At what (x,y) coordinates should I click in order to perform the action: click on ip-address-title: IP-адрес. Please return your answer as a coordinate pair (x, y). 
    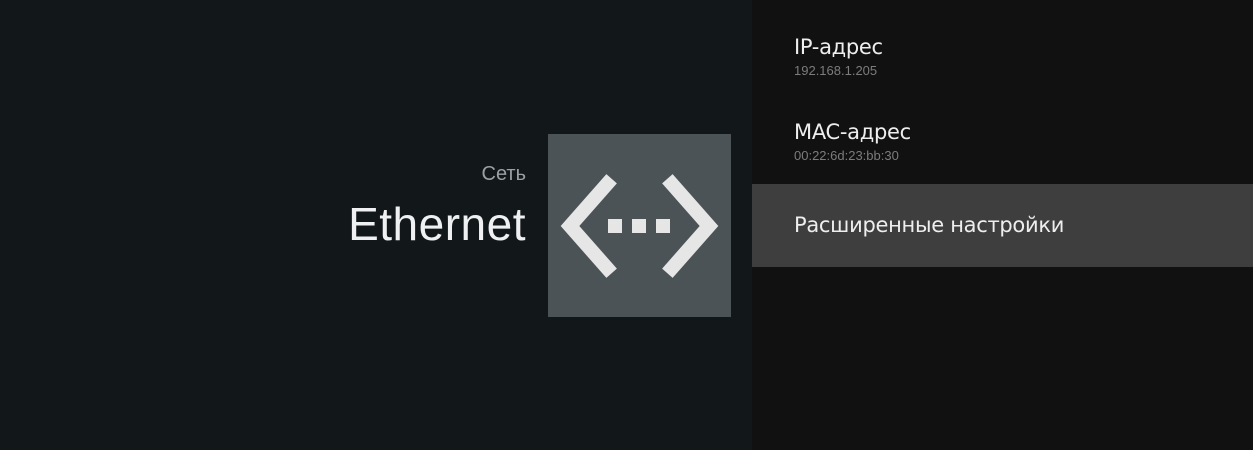
    Looking at the image, I should click on (838, 47).